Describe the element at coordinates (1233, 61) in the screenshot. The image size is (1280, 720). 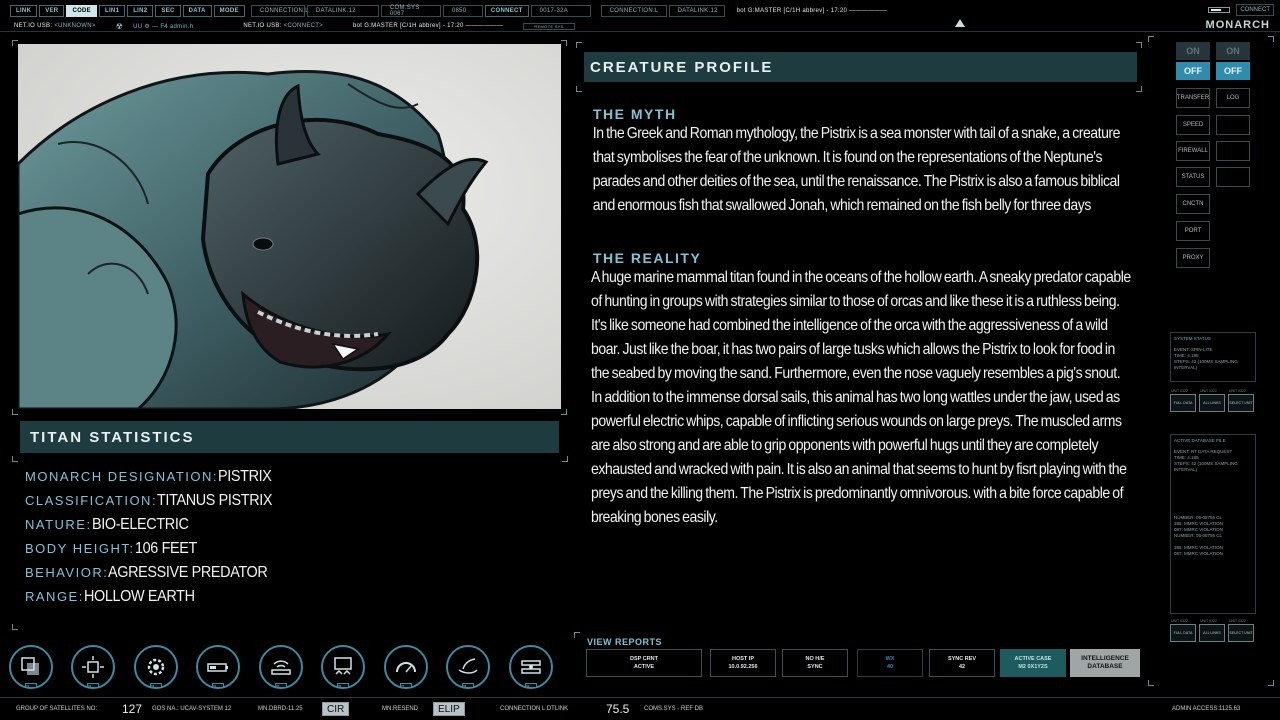
I see `toggle-2: ON OFF` at that location.